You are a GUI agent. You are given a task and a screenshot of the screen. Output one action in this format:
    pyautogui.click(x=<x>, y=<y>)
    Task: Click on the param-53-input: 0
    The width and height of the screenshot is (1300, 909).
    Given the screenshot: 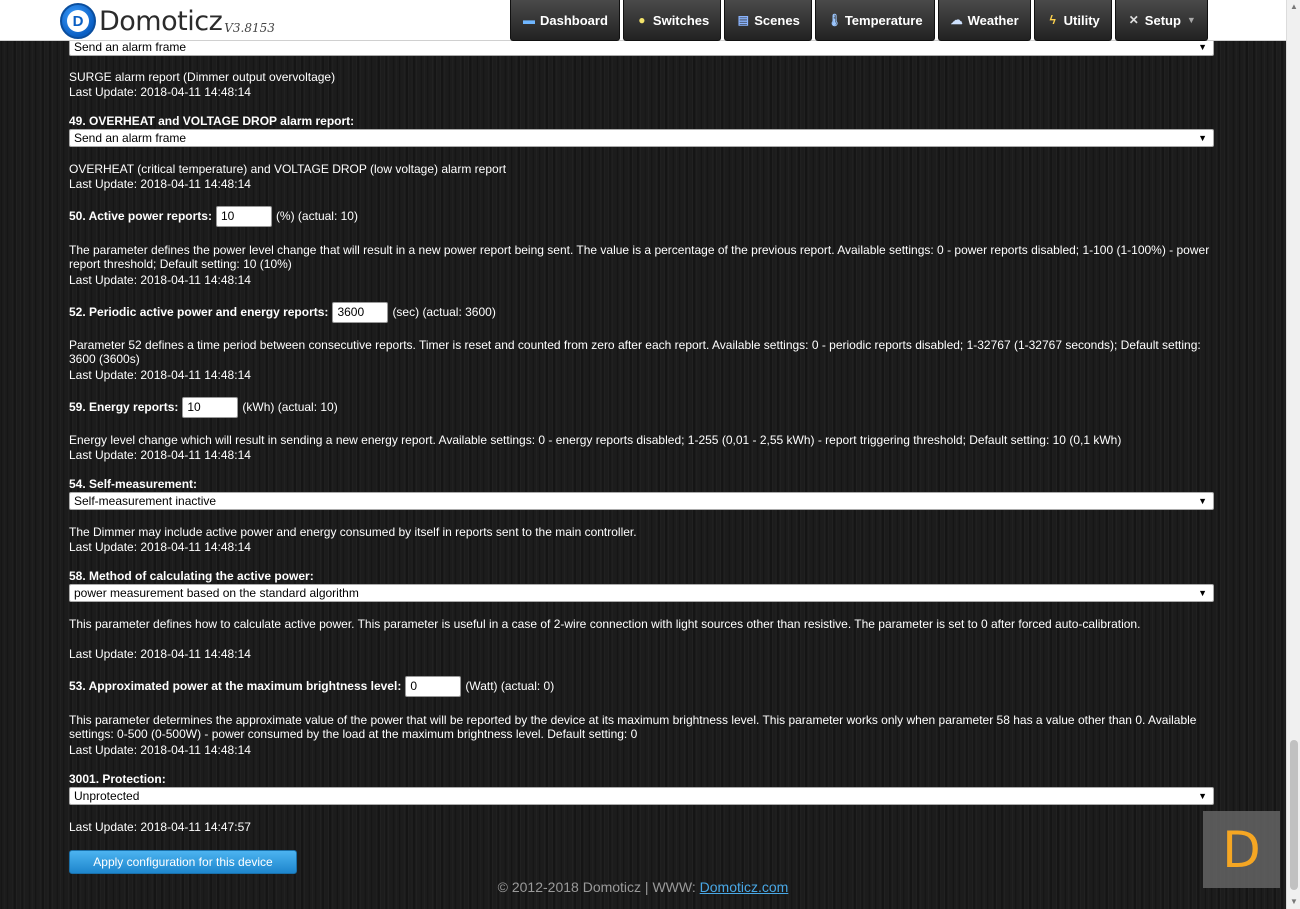 What is the action you would take?
    pyautogui.click(x=433, y=686)
    